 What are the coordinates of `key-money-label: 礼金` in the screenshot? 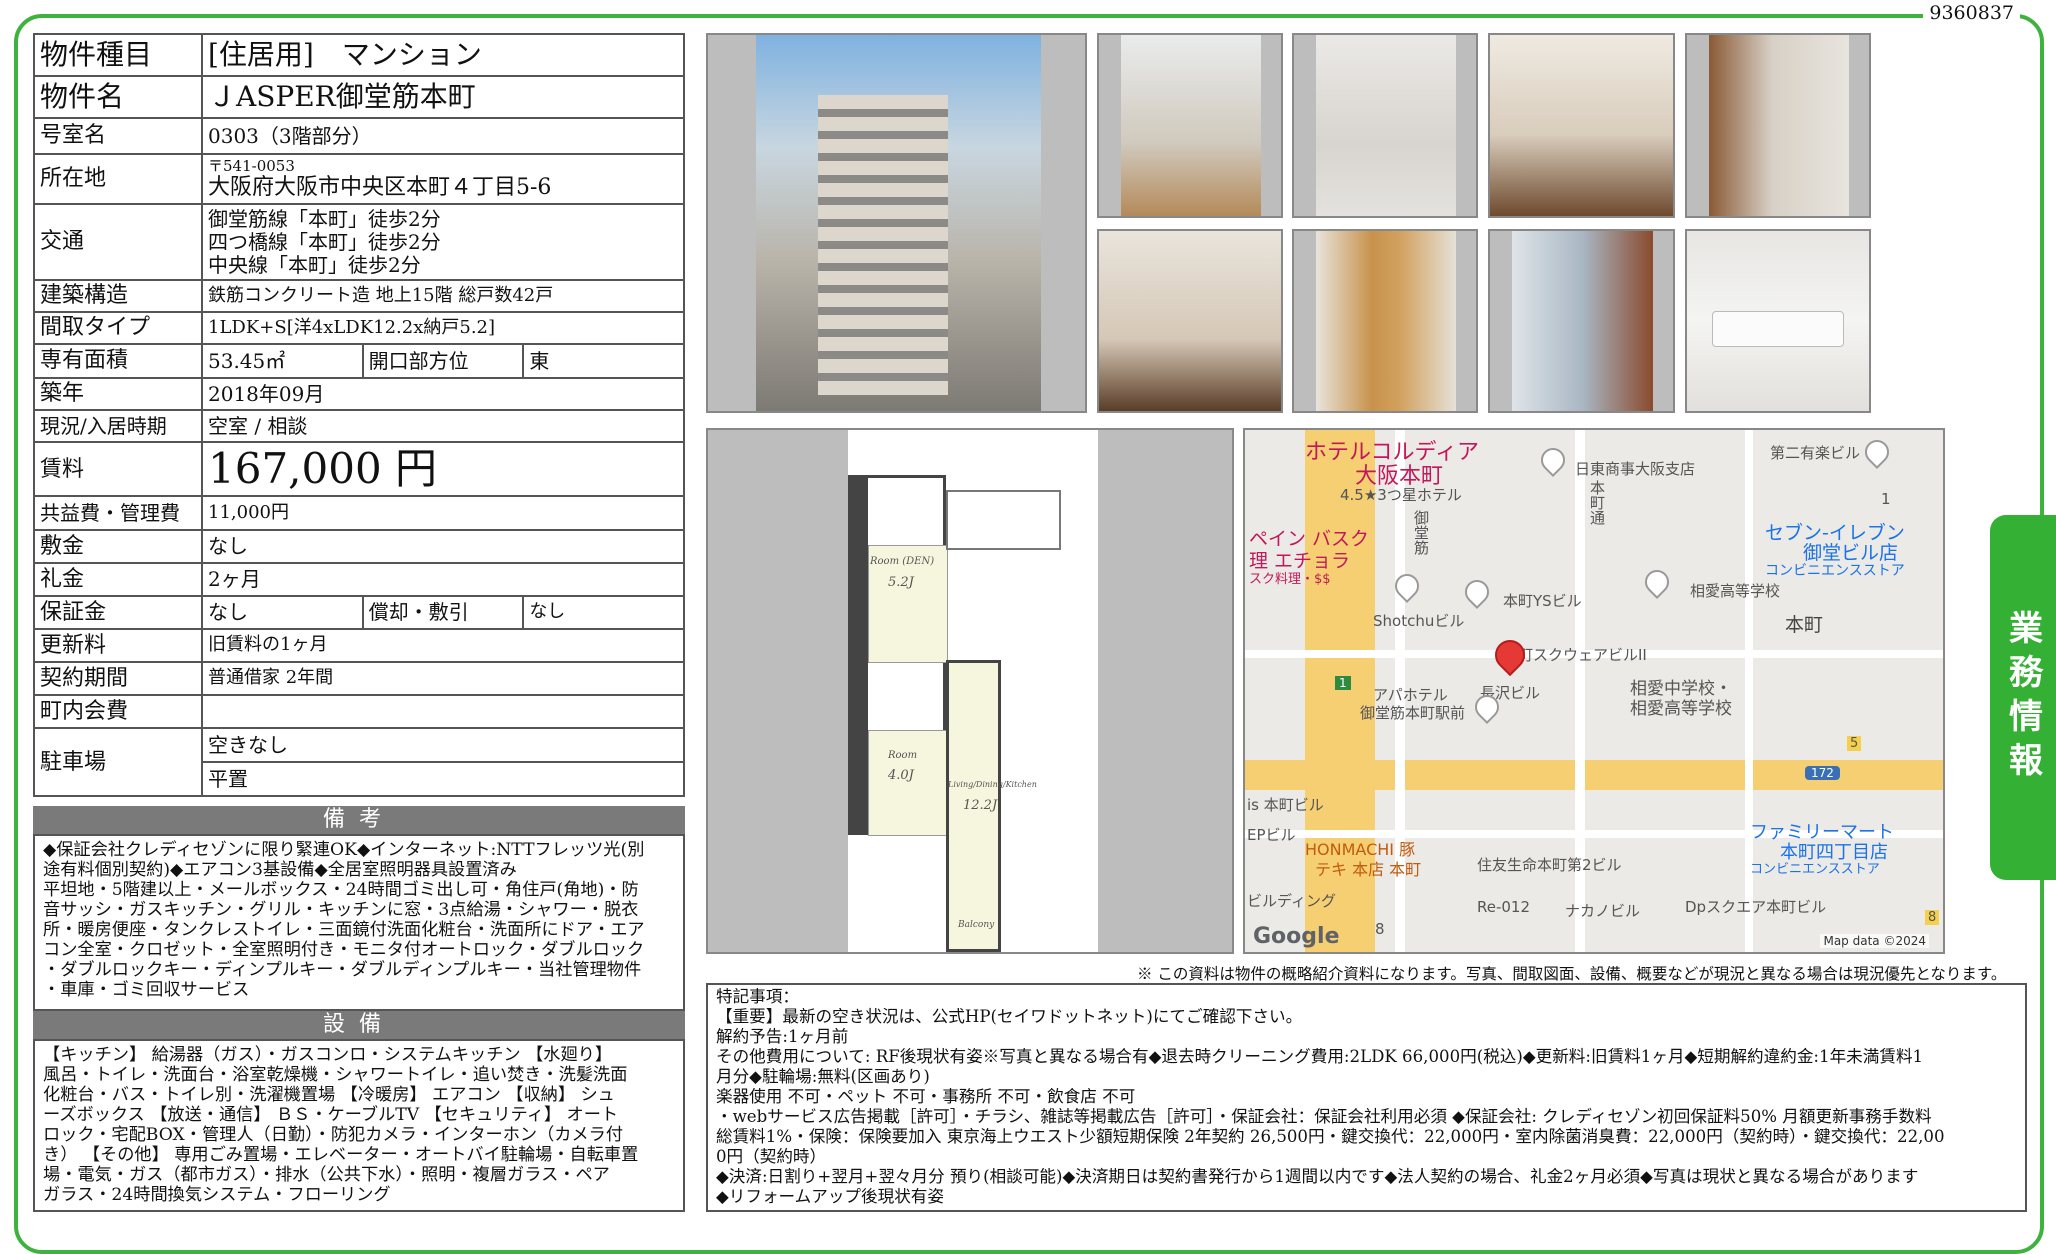 It's located at (118, 580).